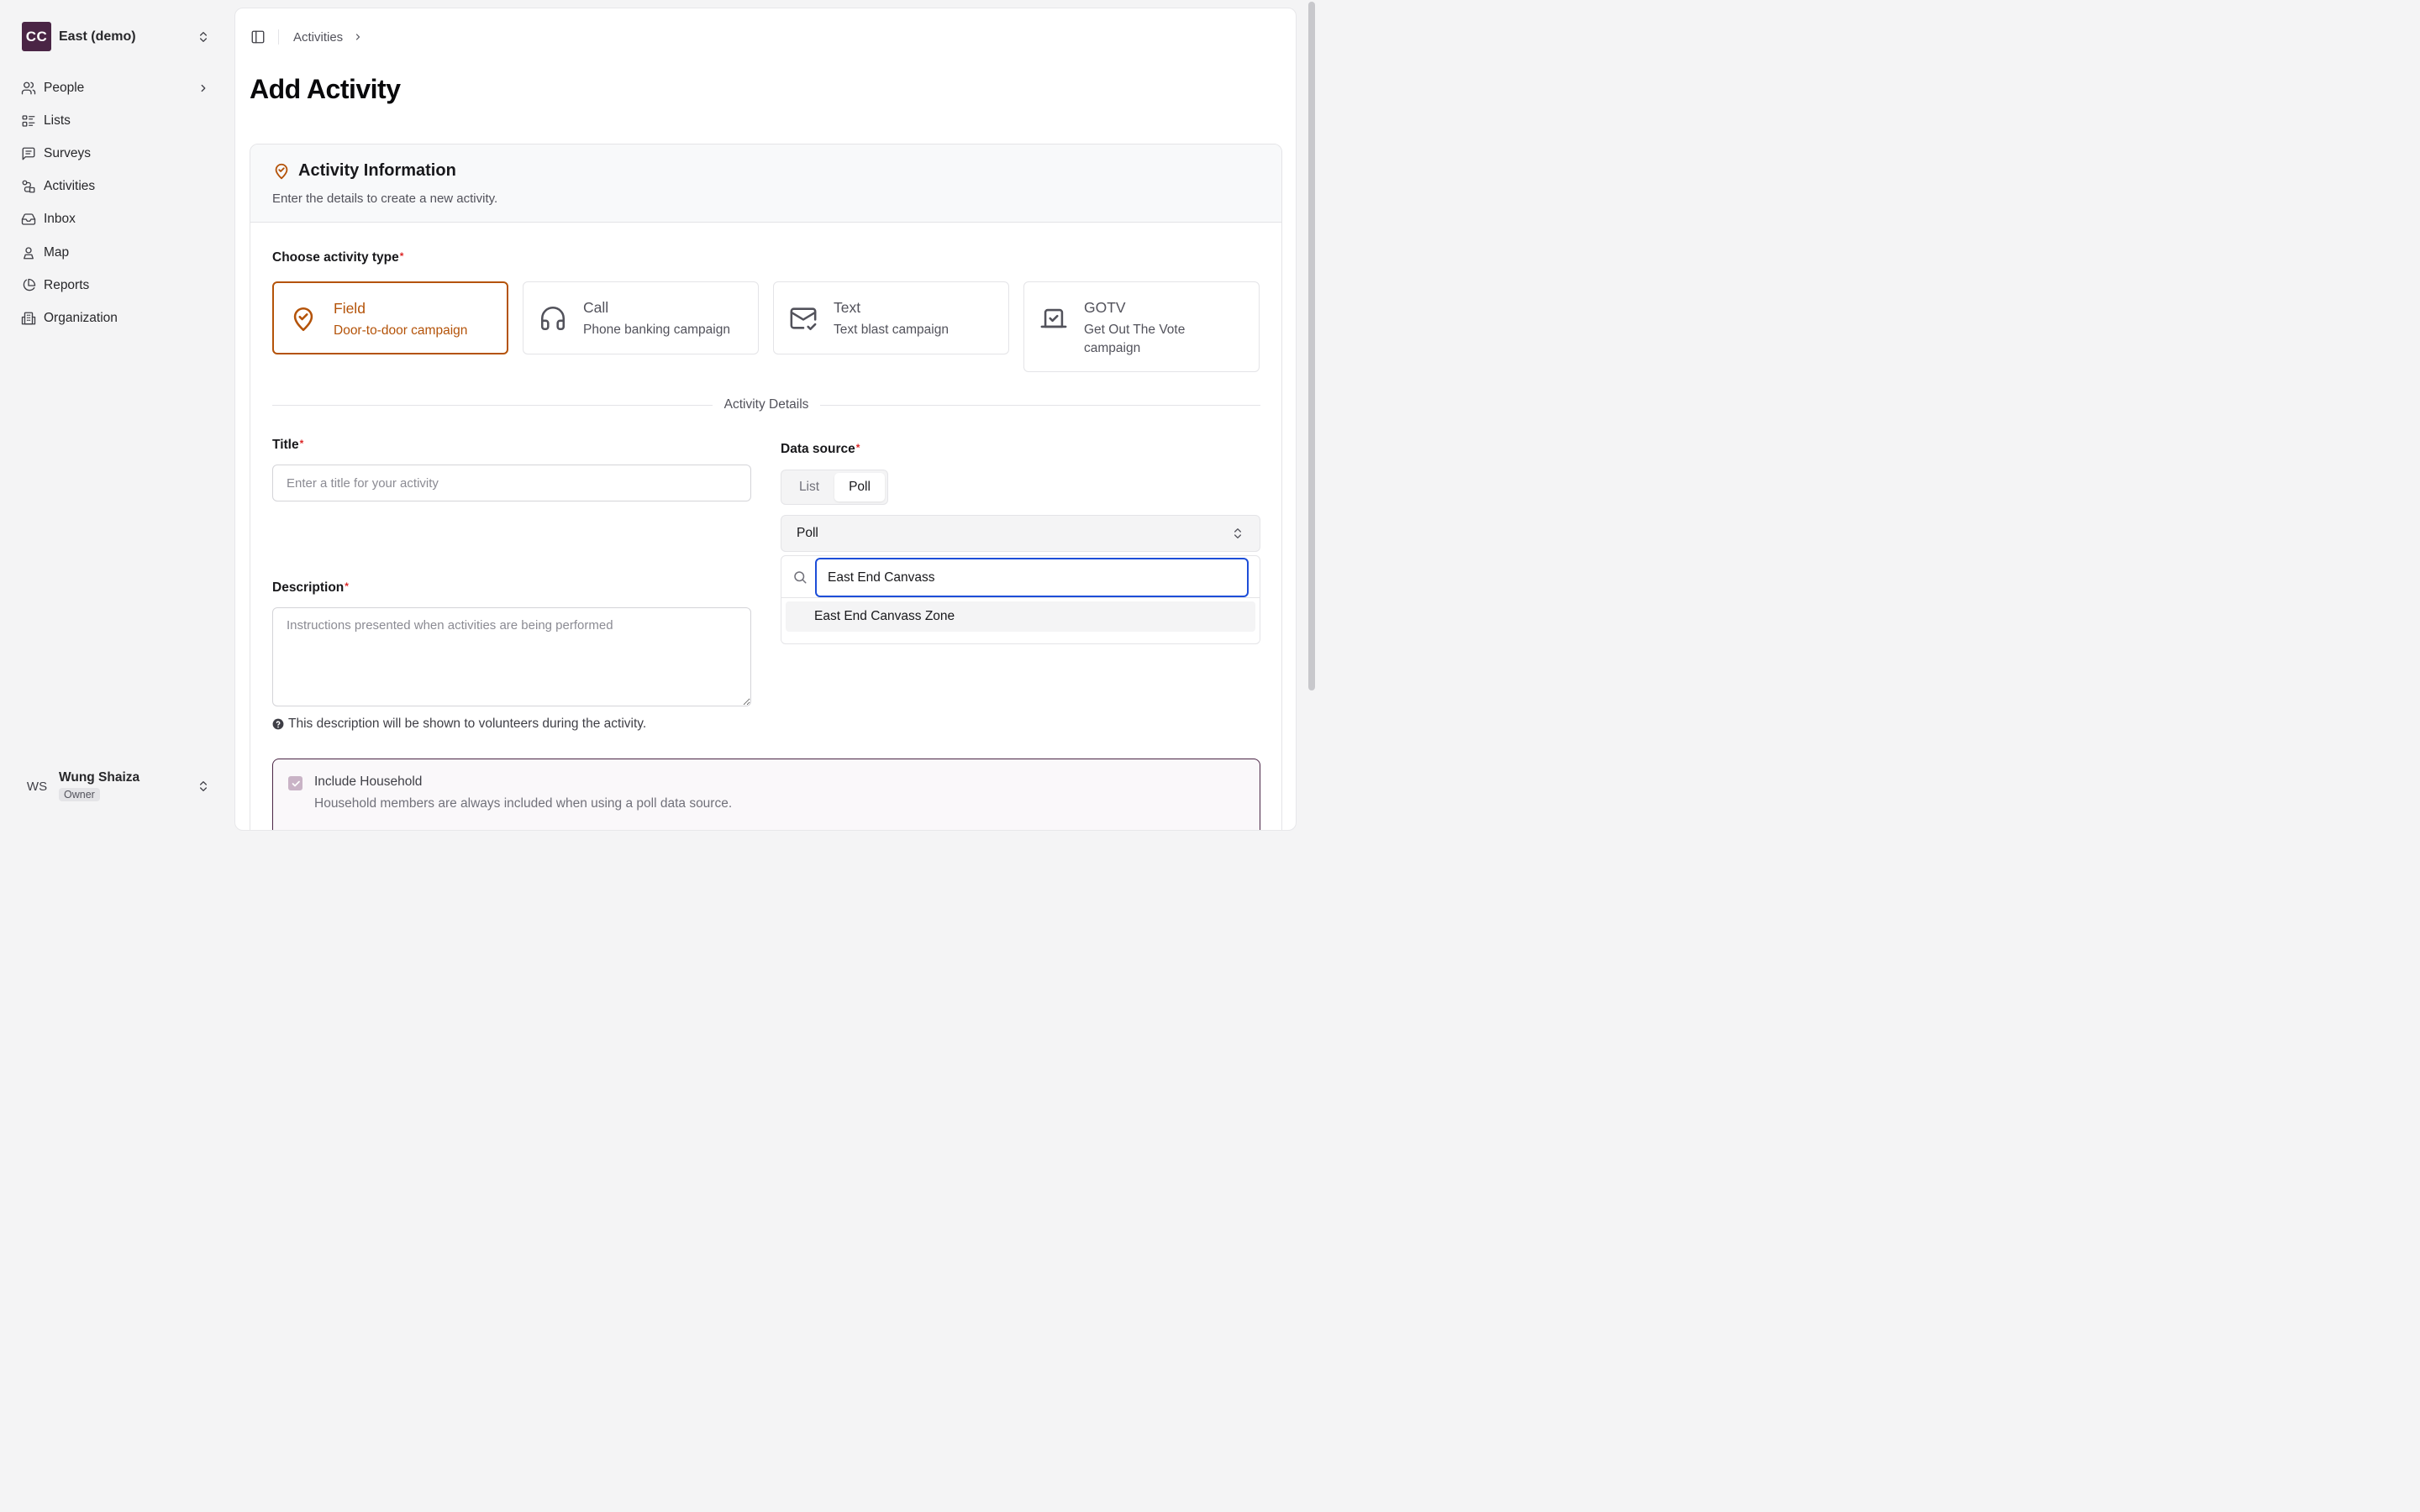 This screenshot has width=2420, height=1512. I want to click on user-menu: WS Wung Shaiza Owner, so click(118, 786).